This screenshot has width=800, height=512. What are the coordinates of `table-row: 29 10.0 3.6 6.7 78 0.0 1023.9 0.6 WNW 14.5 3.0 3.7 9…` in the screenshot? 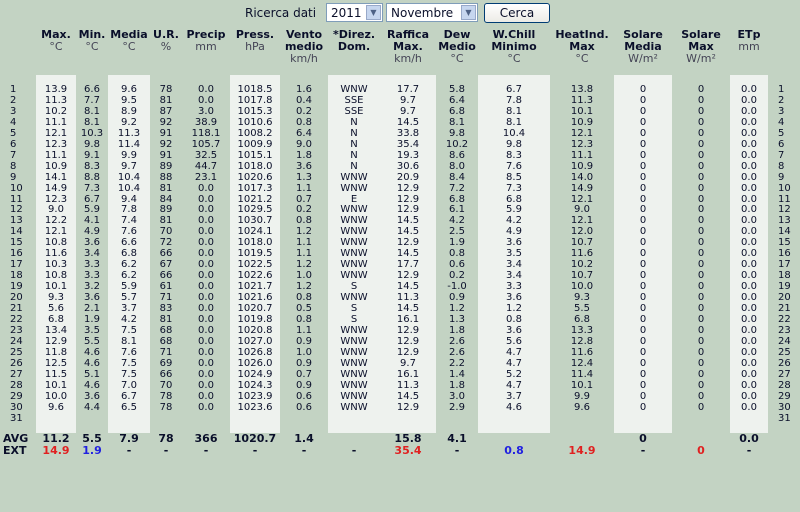 It's located at (400, 396).